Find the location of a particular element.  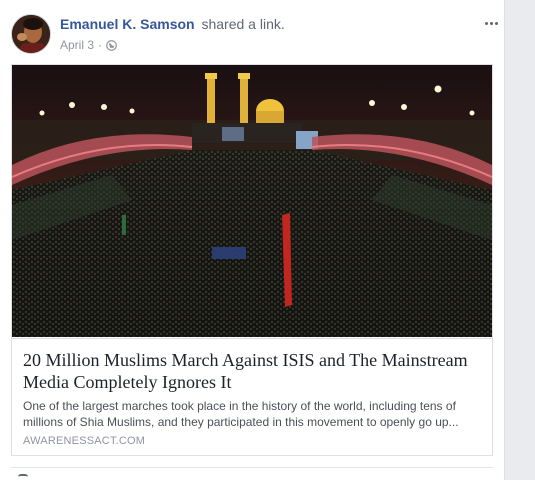

like-icon is located at coordinates (23, 477).